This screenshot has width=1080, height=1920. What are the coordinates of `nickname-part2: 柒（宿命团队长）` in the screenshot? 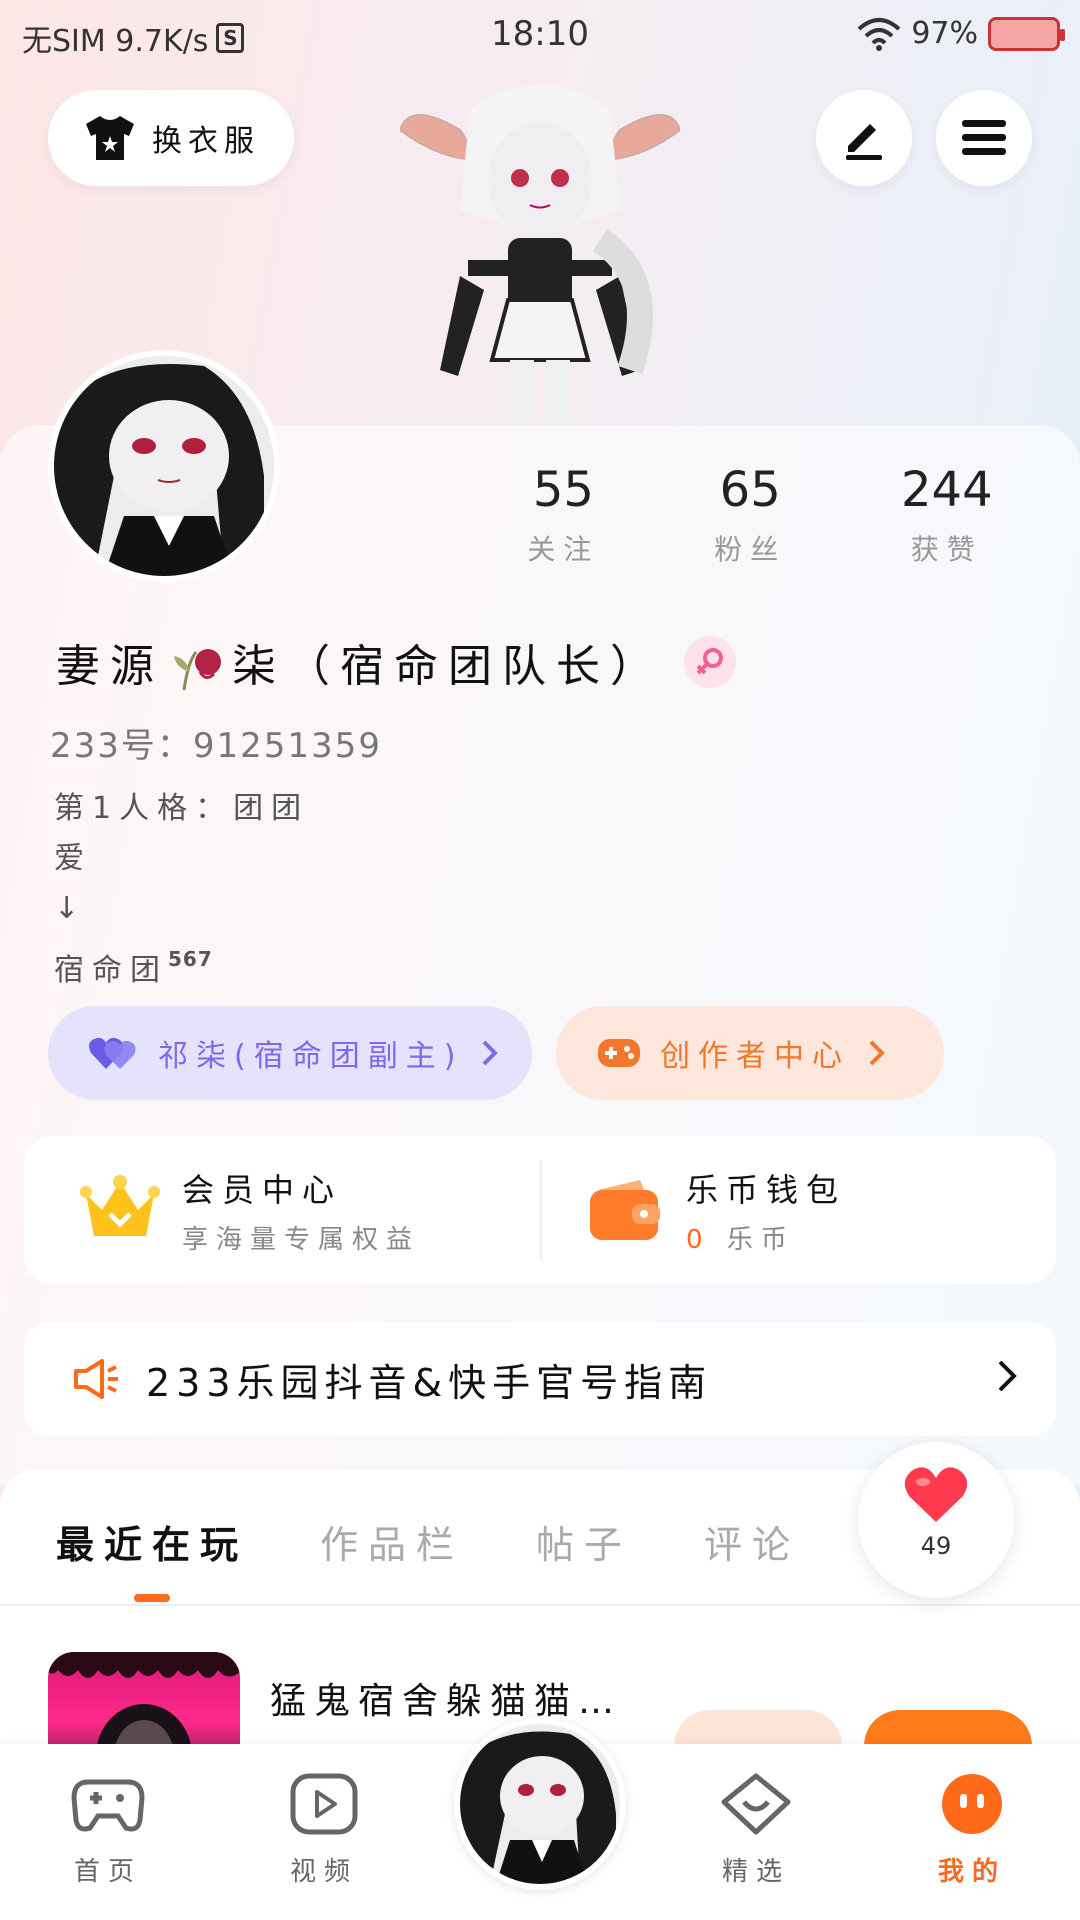 It's located at (448, 666).